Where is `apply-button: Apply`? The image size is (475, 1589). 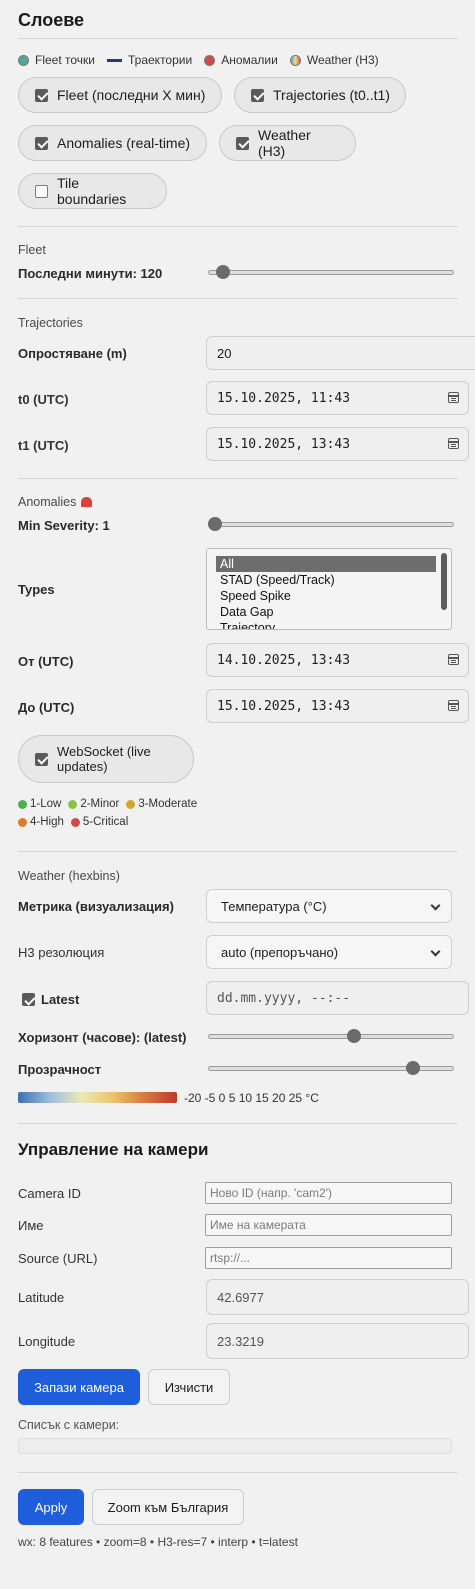 apply-button: Apply is located at coordinates (51, 1507).